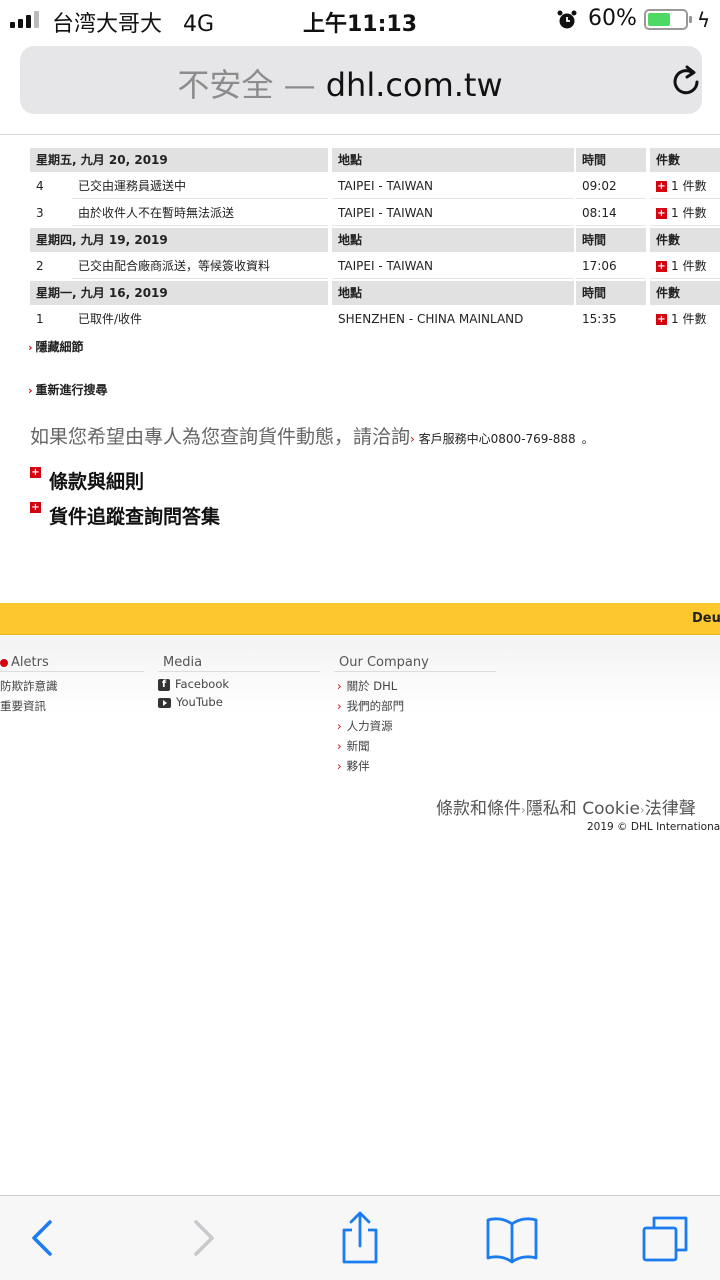 The width and height of the screenshot is (720, 1280). I want to click on footer-link-divisions: › 我們的部門, so click(415, 706).